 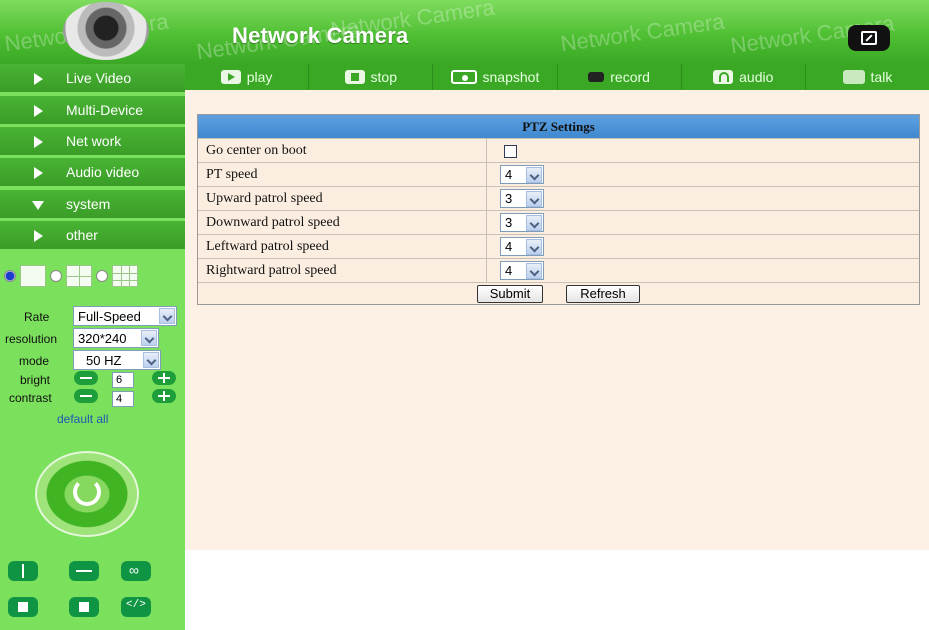 I want to click on record-label: record, so click(x=630, y=77).